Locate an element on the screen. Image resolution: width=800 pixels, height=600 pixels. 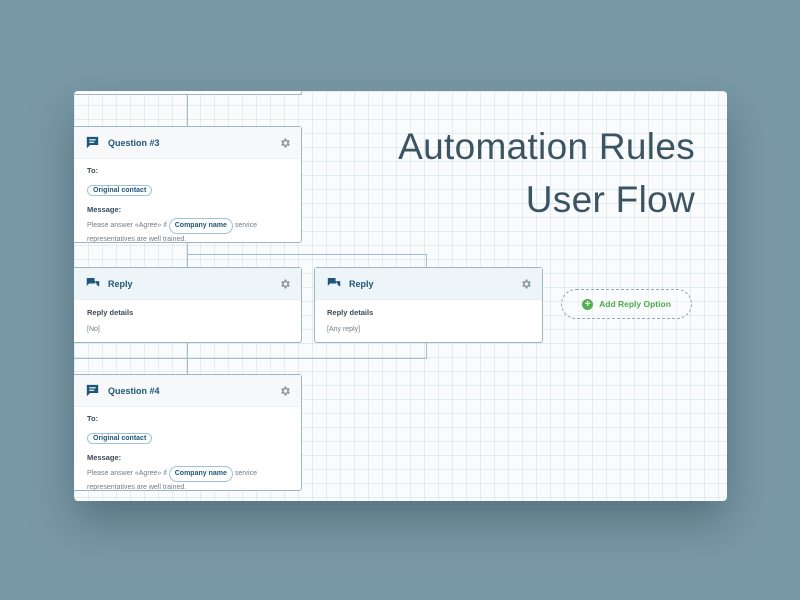
reply-details-value: [No] is located at coordinates (93, 329).